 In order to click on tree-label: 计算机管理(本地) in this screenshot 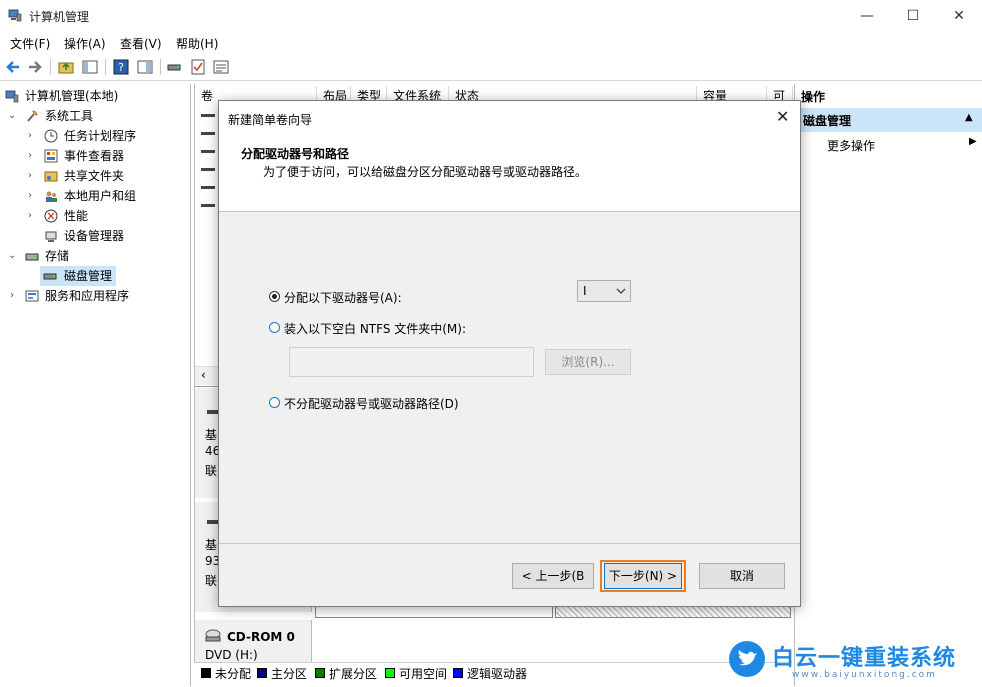, I will do `click(72, 96)`.